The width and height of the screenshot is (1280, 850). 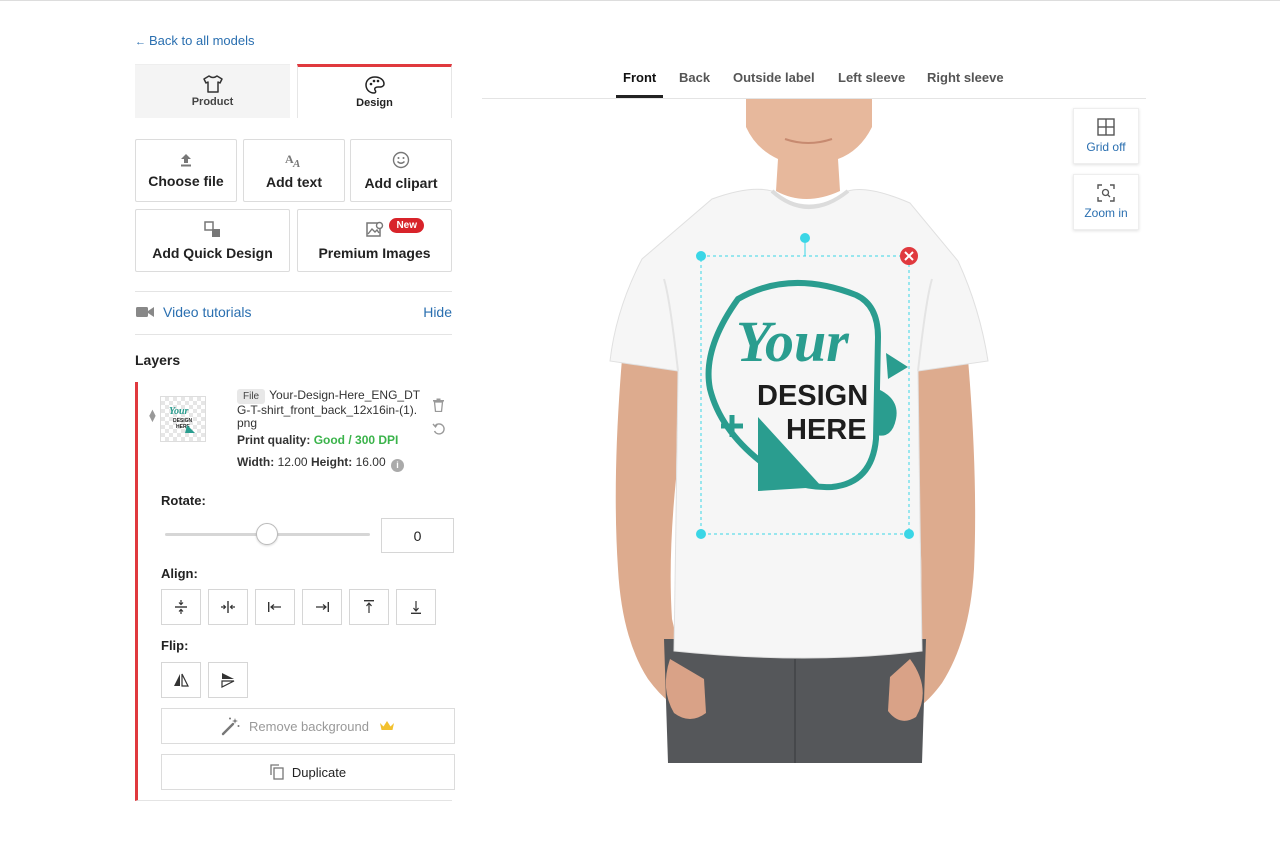 I want to click on smiley-icon, so click(x=401, y=159).